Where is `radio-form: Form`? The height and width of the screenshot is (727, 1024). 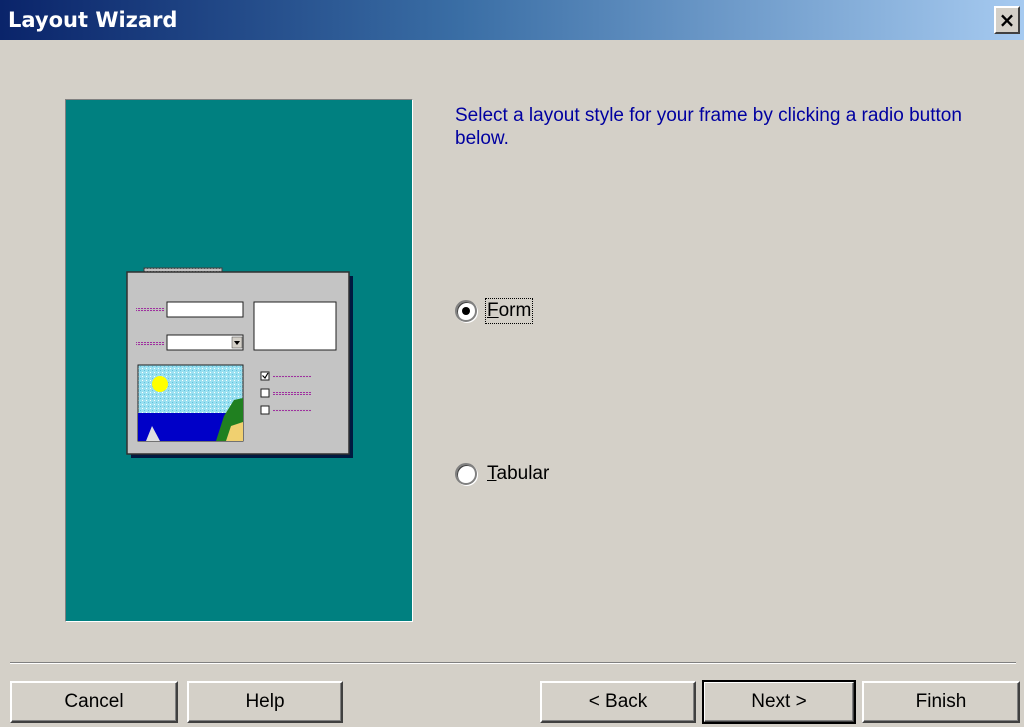
radio-form: Form is located at coordinates (494, 311).